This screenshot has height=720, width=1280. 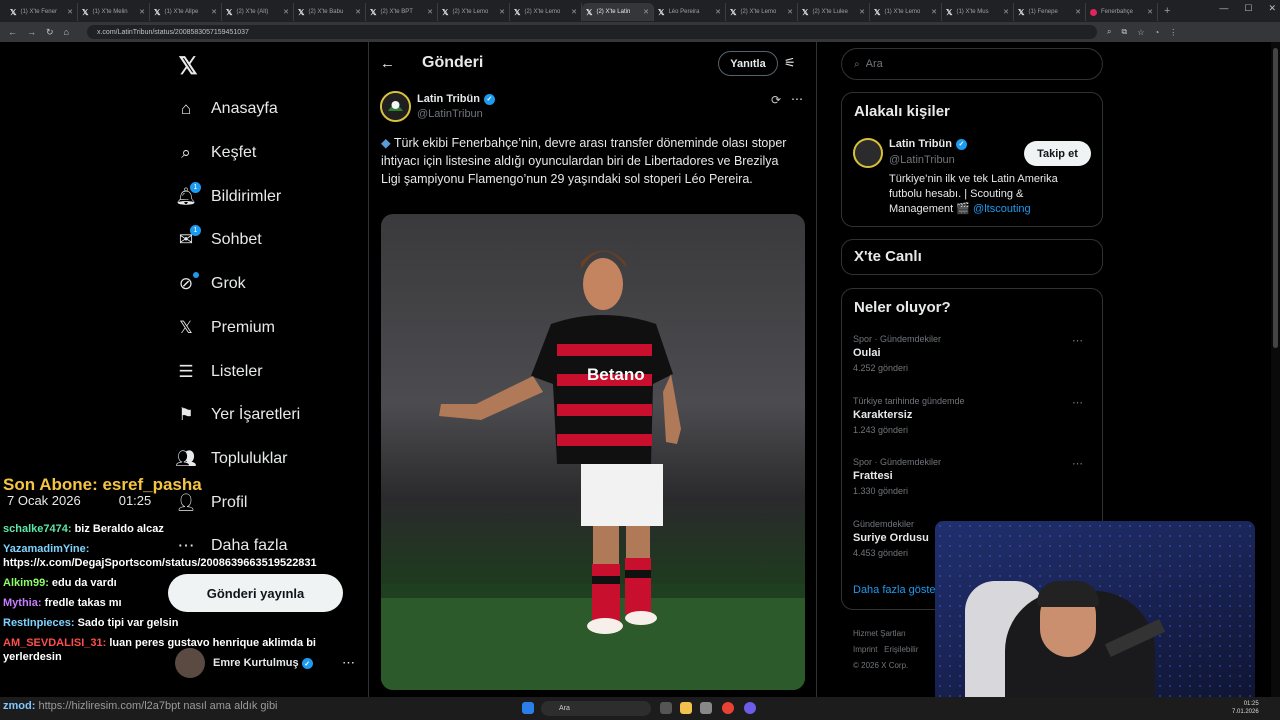 I want to click on live-card: X'te Canlı, so click(x=972, y=257).